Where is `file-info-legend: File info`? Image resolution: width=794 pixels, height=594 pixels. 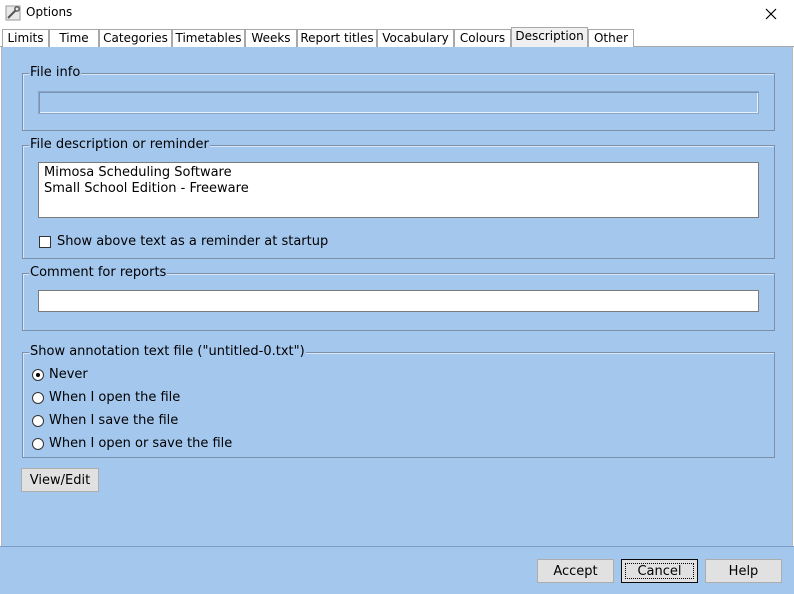
file-info-legend: File info is located at coordinates (55, 73).